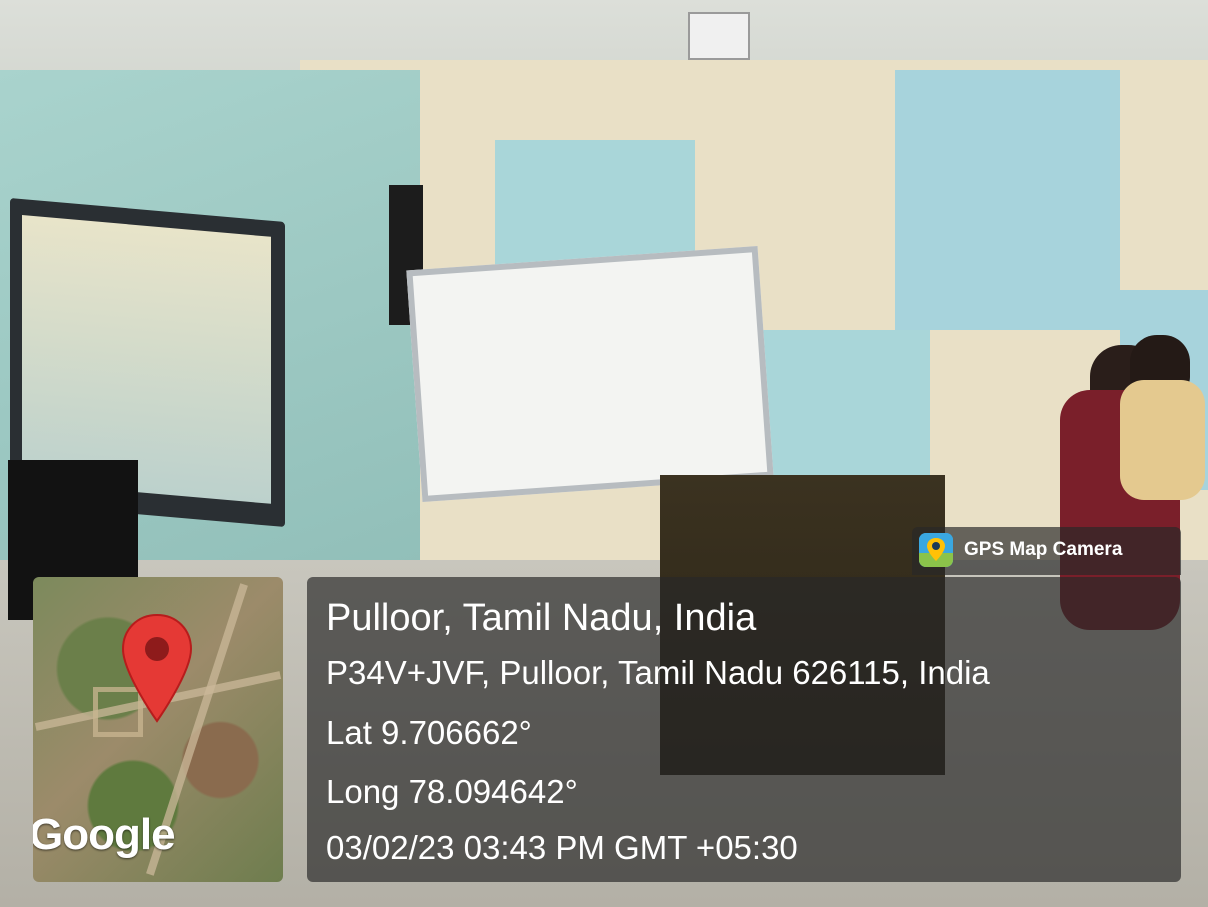  I want to click on projector, so click(719, 36).